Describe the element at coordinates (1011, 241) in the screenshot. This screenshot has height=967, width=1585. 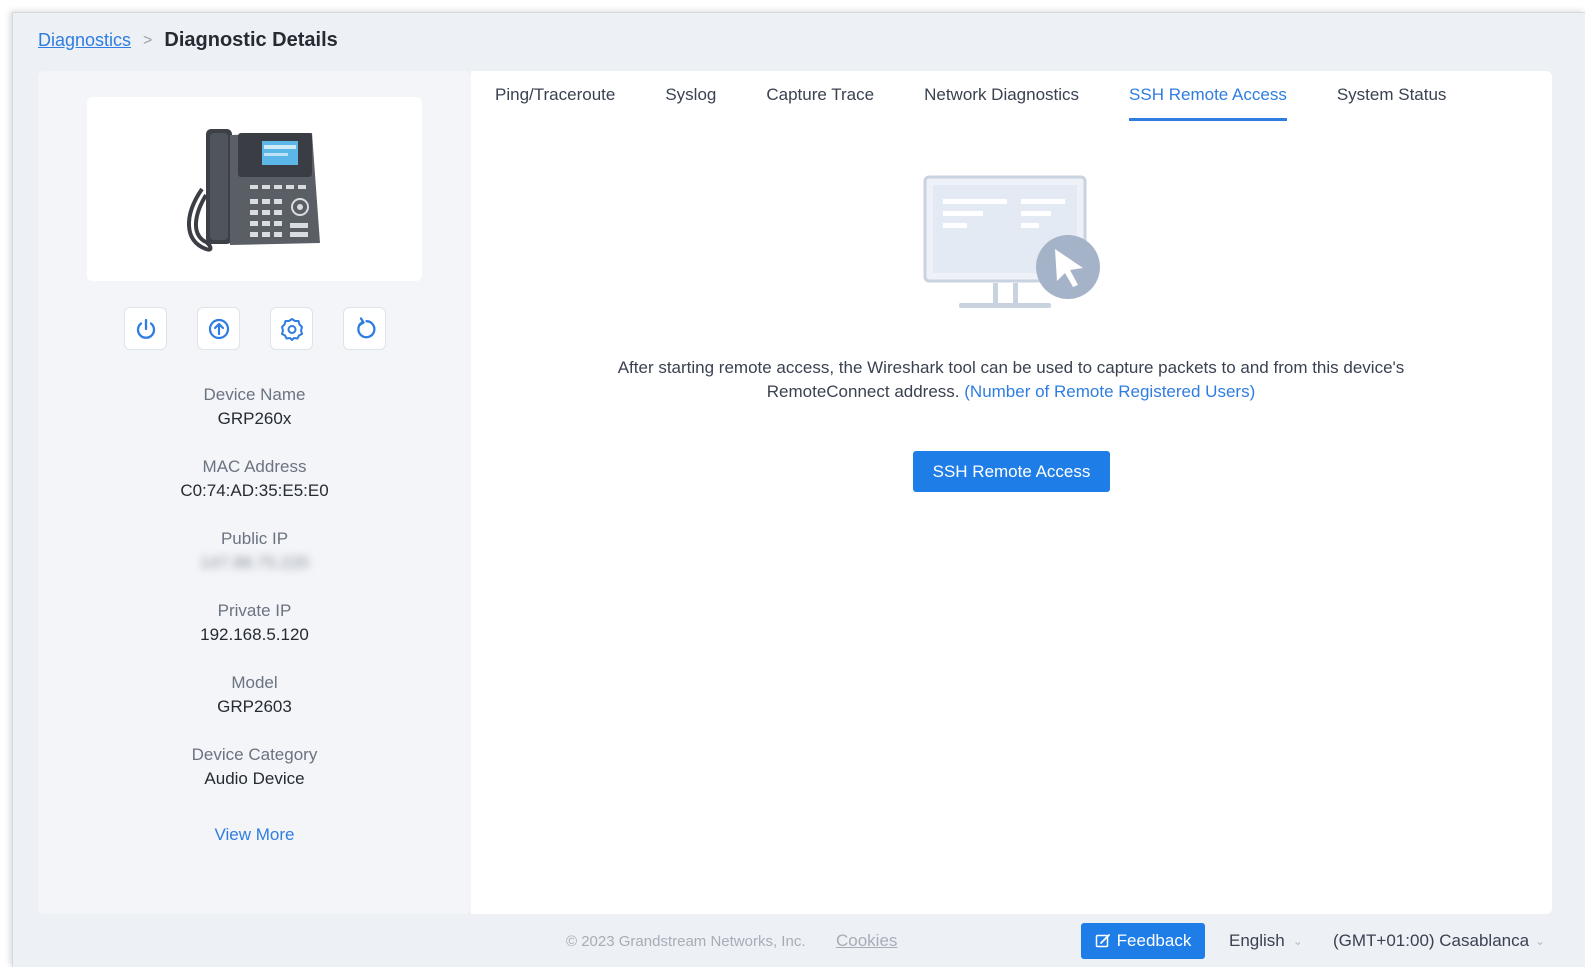
I see `remote-monitor-icon` at that location.